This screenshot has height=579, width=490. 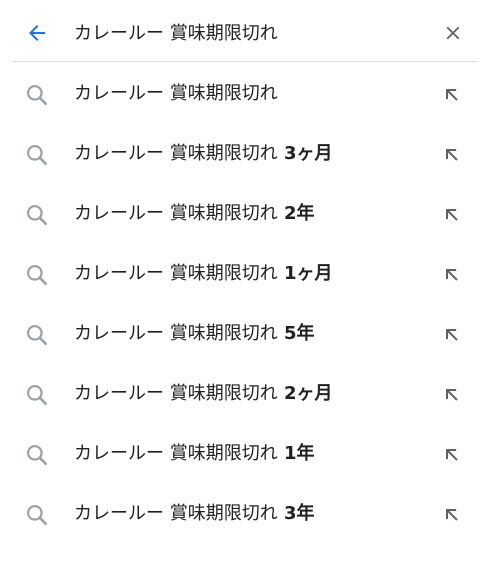 I want to click on suggestion-completion: 3年, so click(x=296, y=513).